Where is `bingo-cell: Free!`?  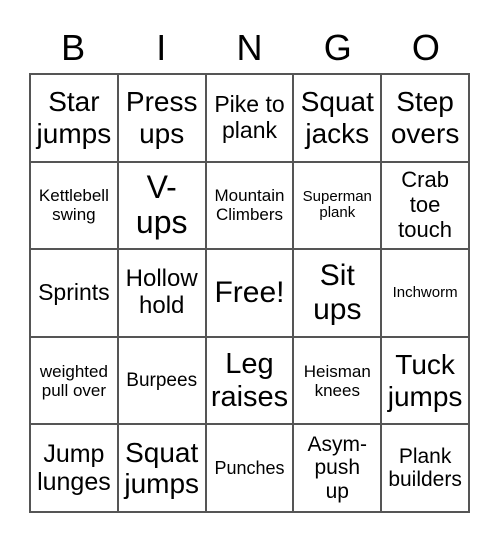 bingo-cell: Free! is located at coordinates (249, 293).